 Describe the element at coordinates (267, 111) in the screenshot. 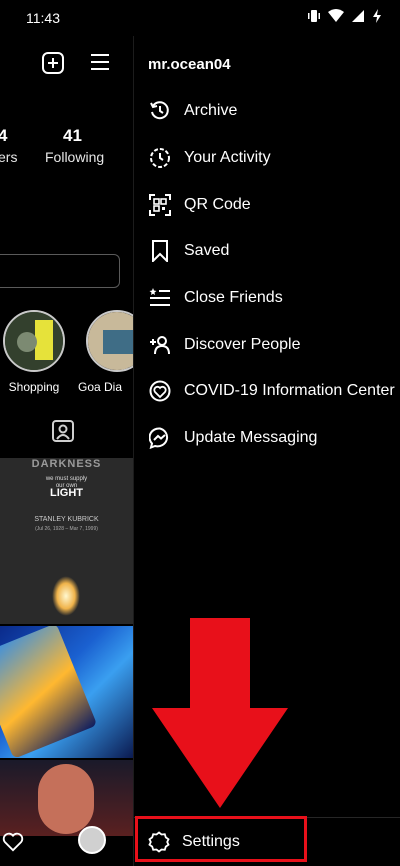

I see `menu-item-archive: Archive` at that location.